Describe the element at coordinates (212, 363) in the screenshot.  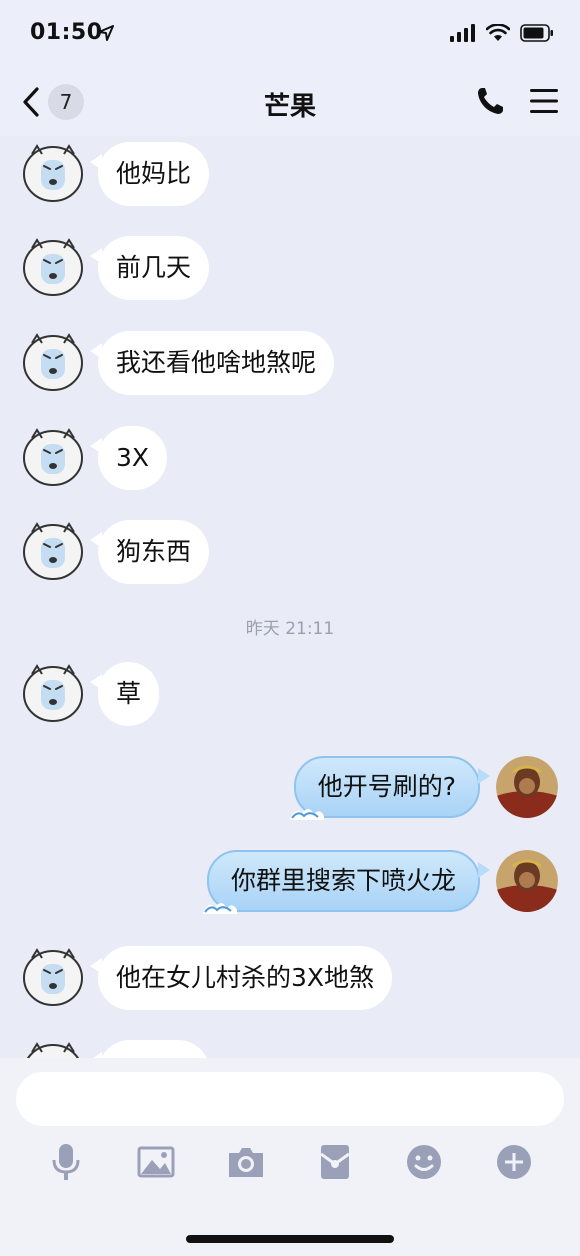
I see `message-bubble: 我还看他啥地煞呢` at that location.